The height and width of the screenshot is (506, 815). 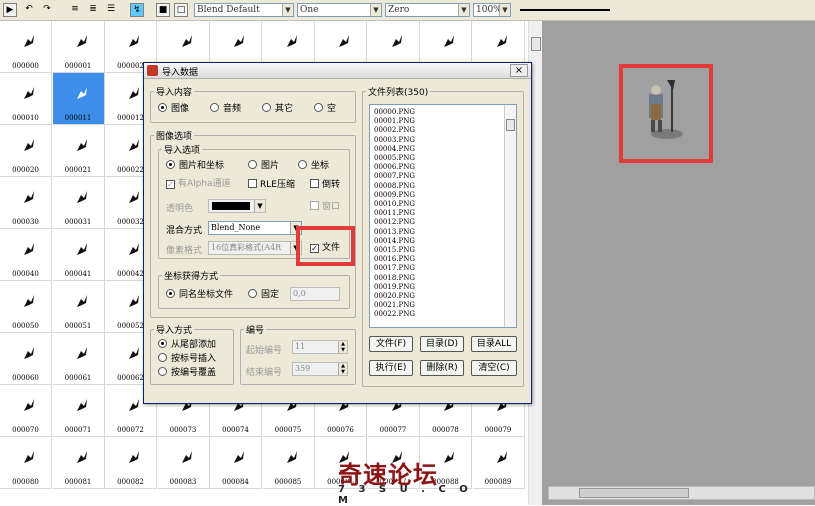 What do you see at coordinates (394, 259) in the screenshot?
I see `file-list-item: 00016.PNG` at bounding box center [394, 259].